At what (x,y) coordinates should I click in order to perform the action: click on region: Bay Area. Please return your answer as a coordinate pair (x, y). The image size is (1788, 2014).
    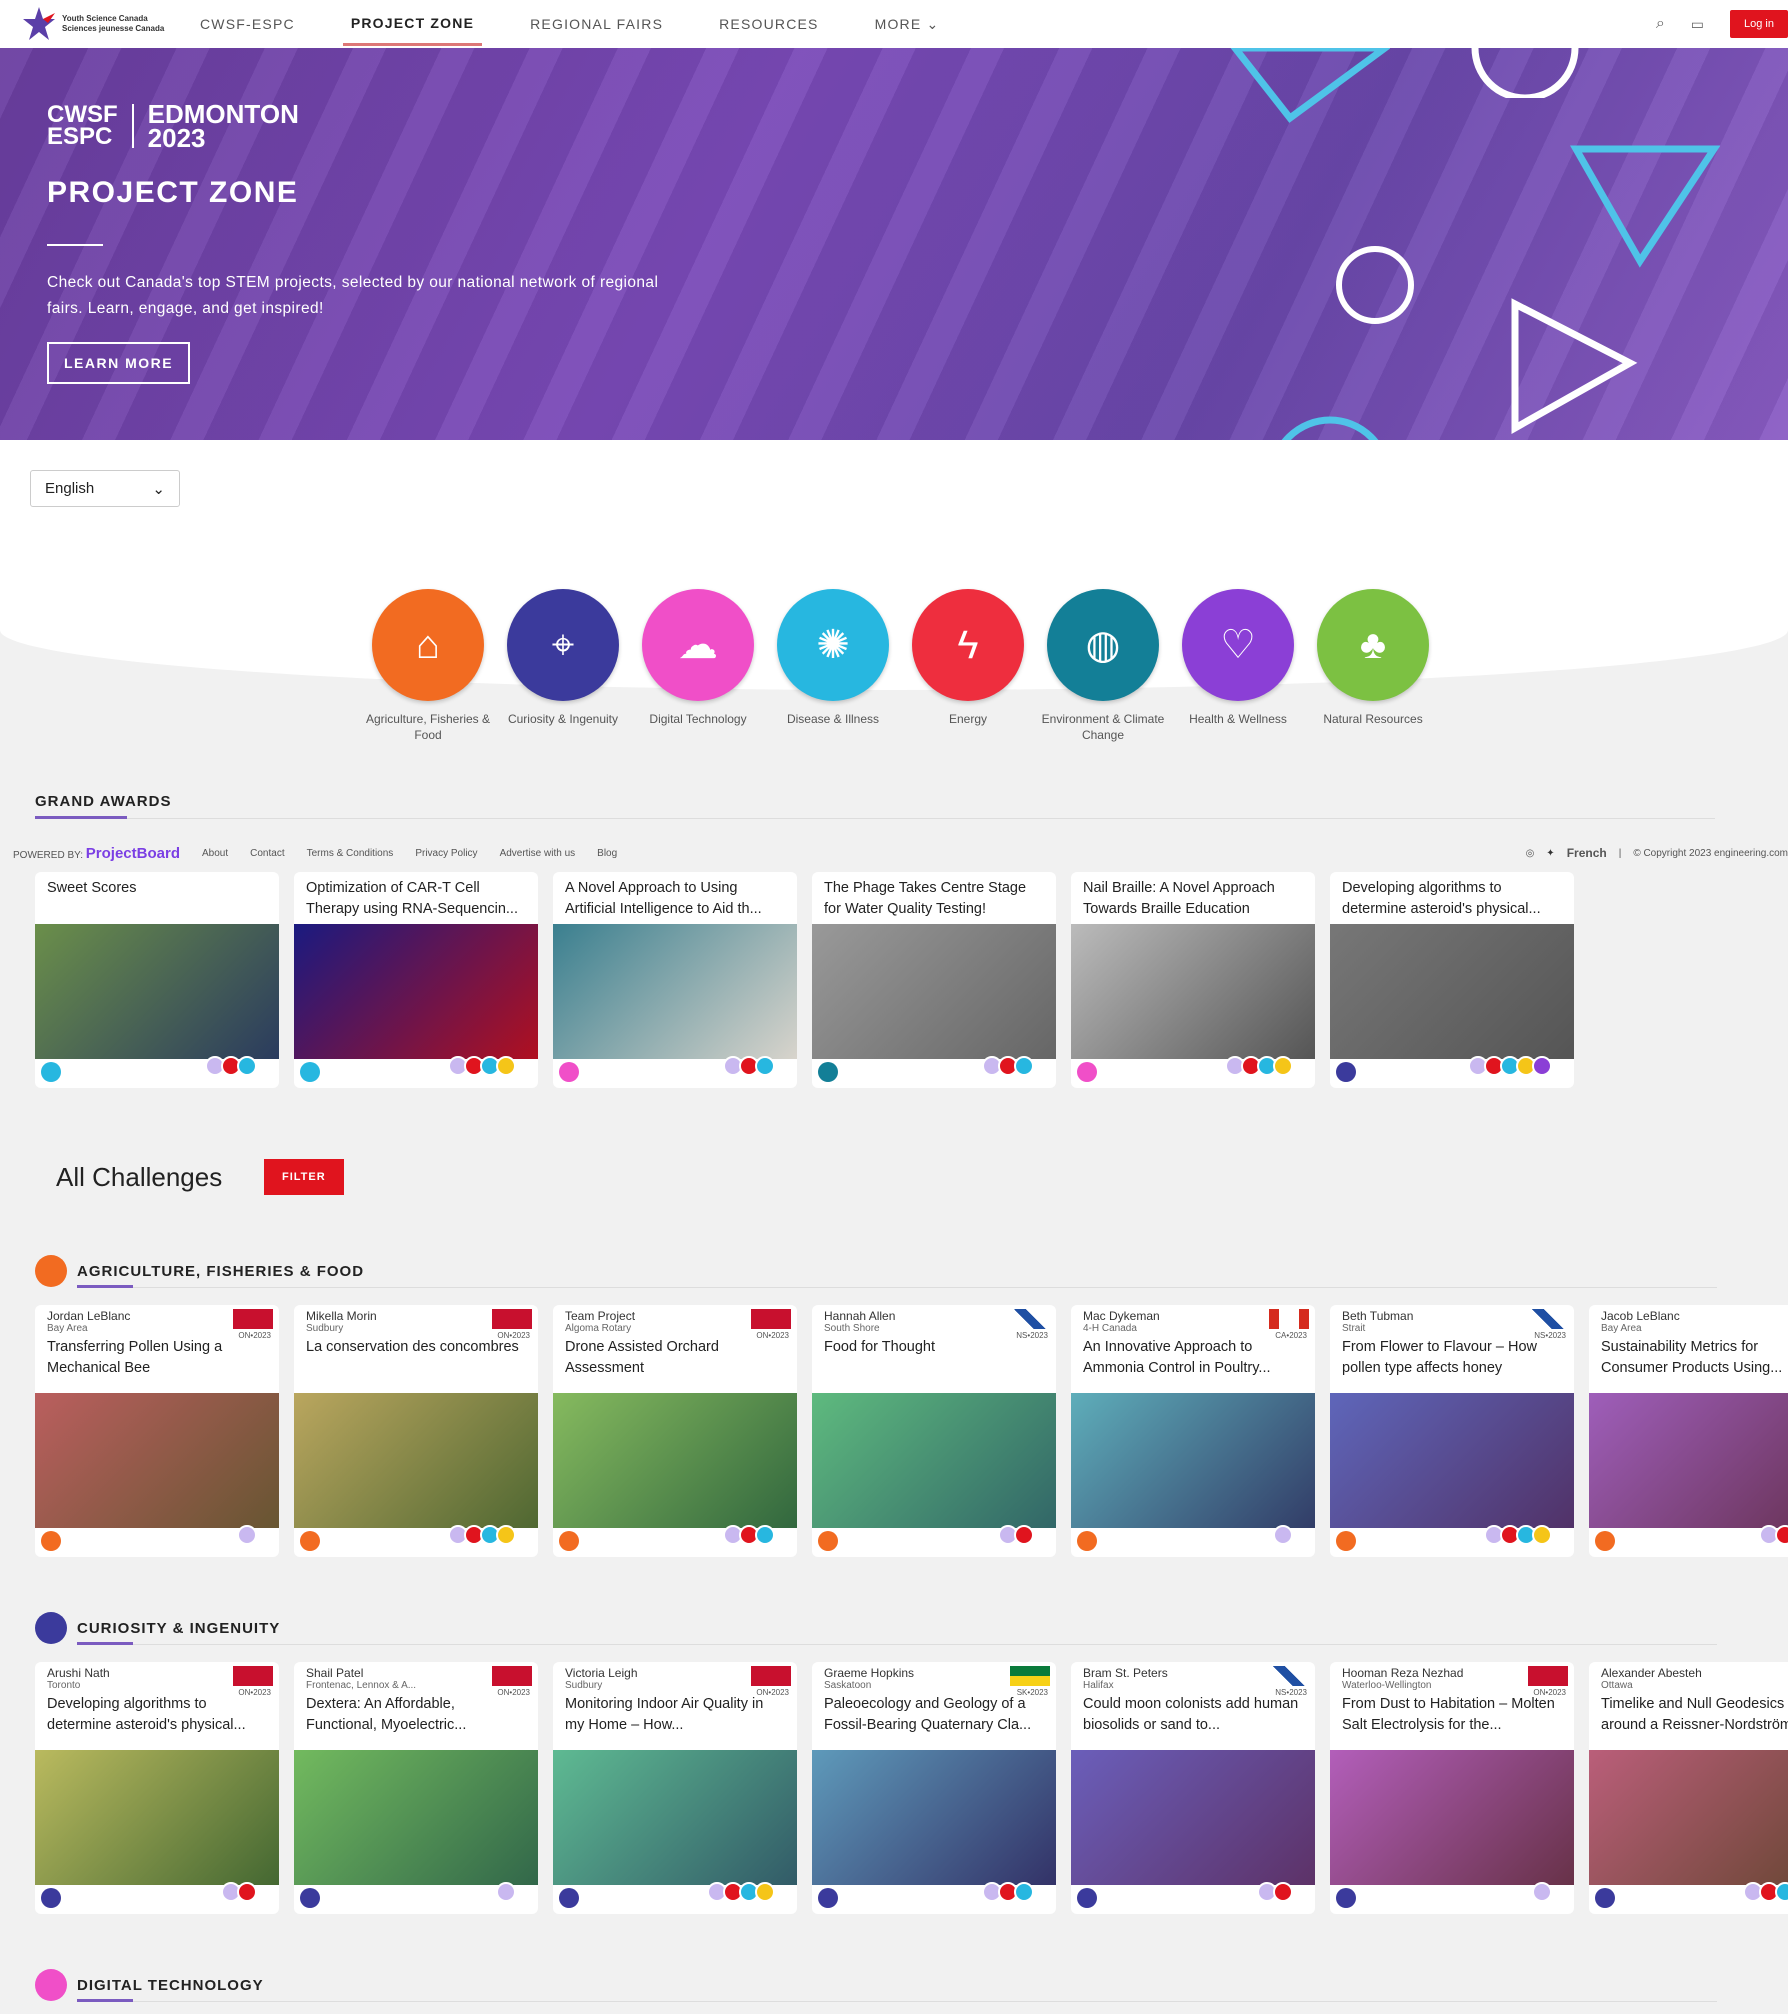
    Looking at the image, I should click on (1621, 1328).